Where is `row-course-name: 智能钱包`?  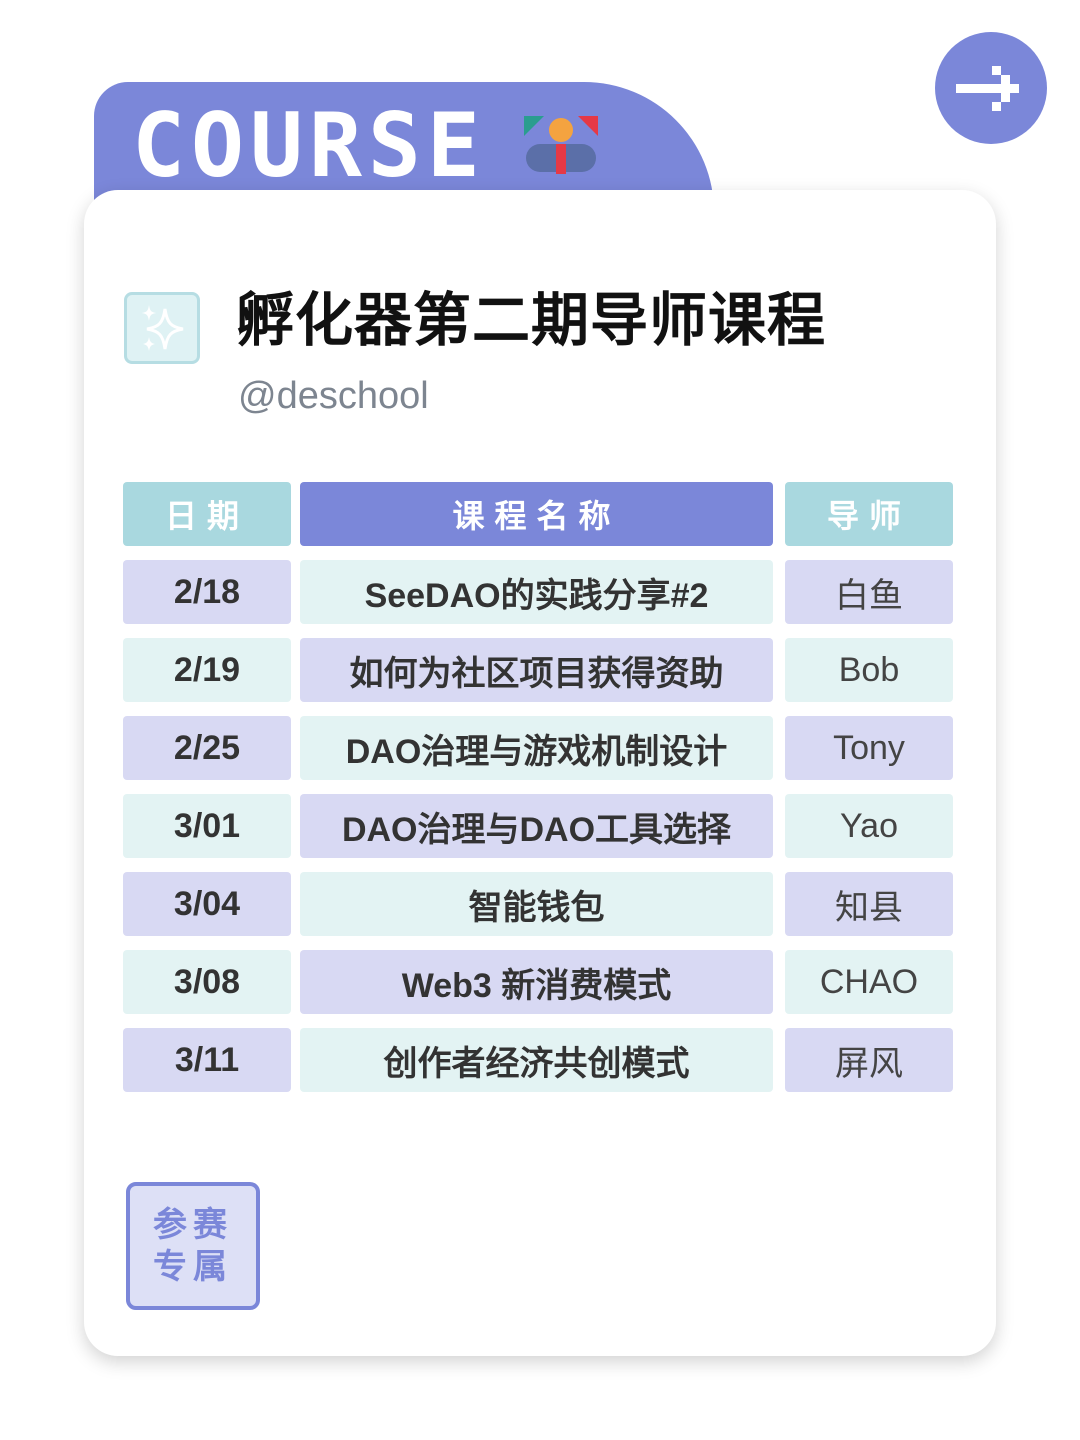
row-course-name: 智能钱包 is located at coordinates (536, 904).